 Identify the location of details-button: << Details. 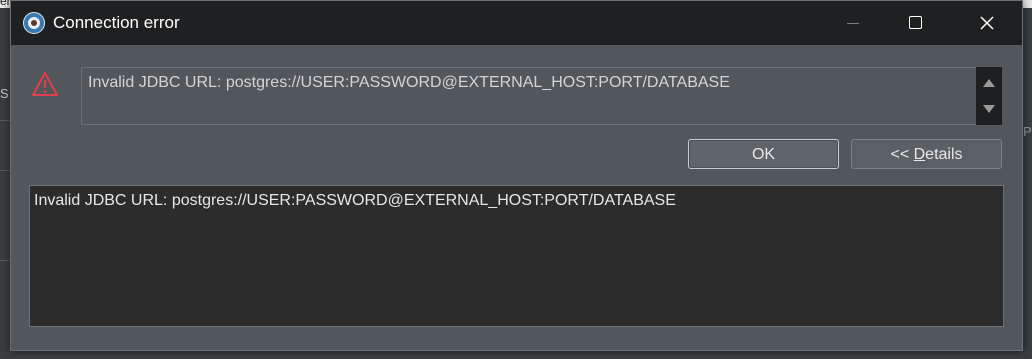
(926, 154).